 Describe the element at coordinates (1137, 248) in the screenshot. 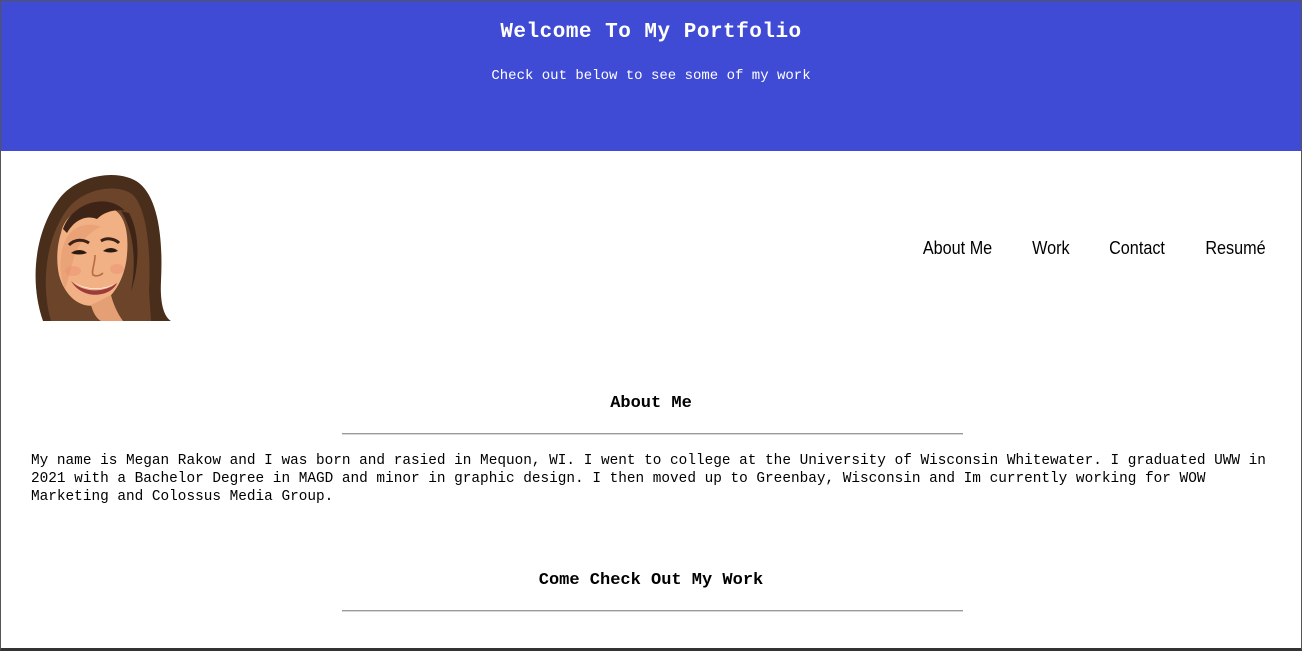

I see `nav-link-contact: Contact` at that location.